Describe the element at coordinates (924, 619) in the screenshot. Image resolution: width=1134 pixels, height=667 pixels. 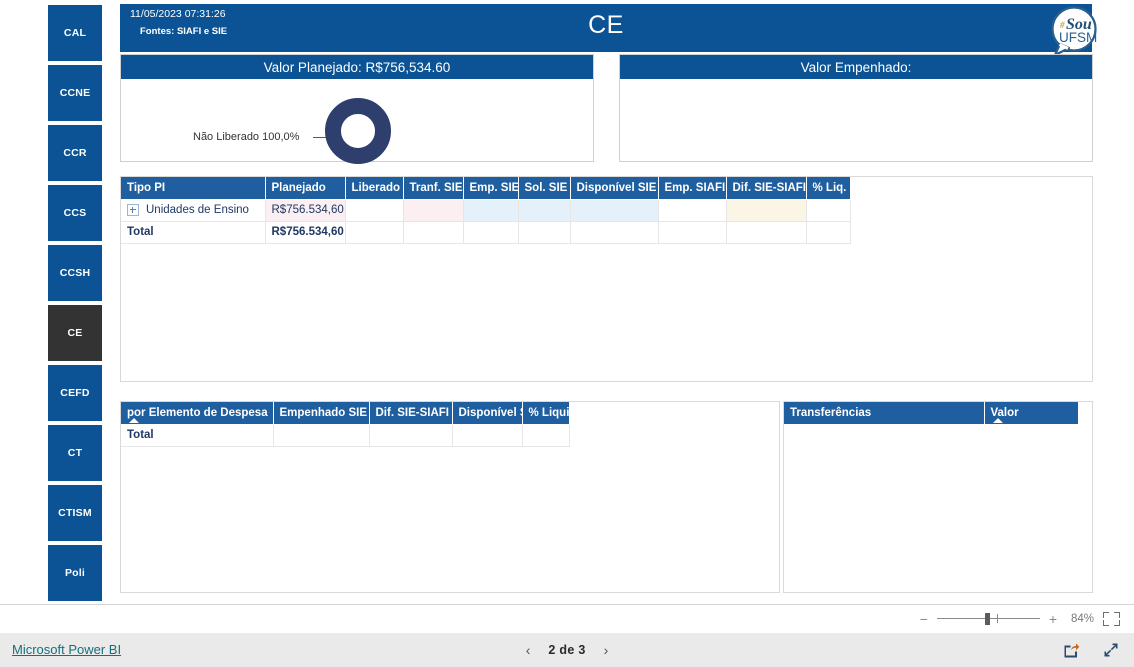
I see `zoom-out-button: −` at that location.